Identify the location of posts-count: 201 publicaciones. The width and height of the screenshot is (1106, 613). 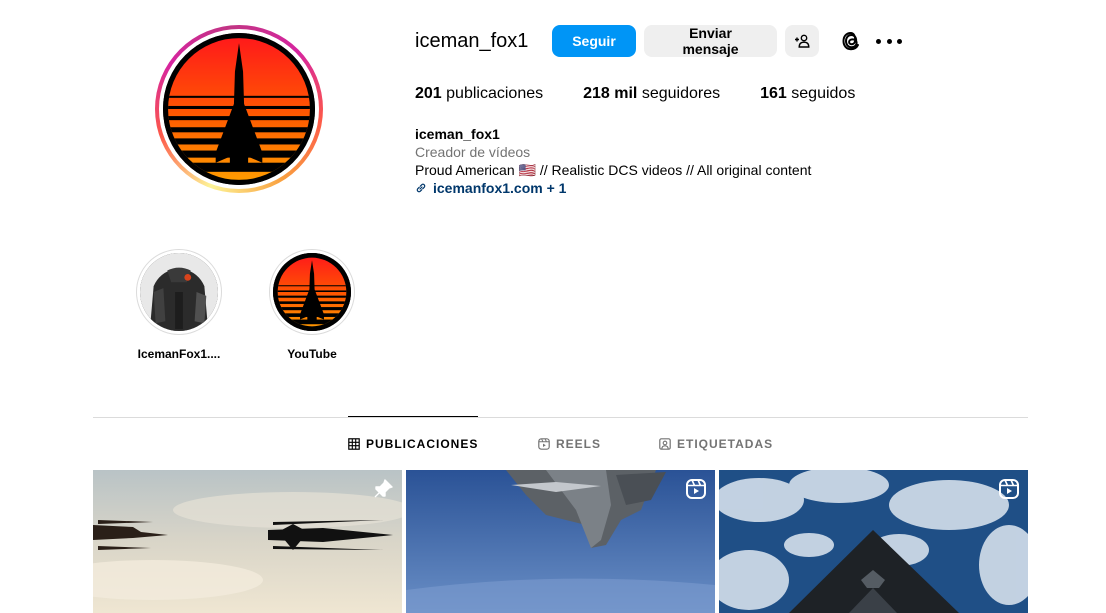
(479, 93).